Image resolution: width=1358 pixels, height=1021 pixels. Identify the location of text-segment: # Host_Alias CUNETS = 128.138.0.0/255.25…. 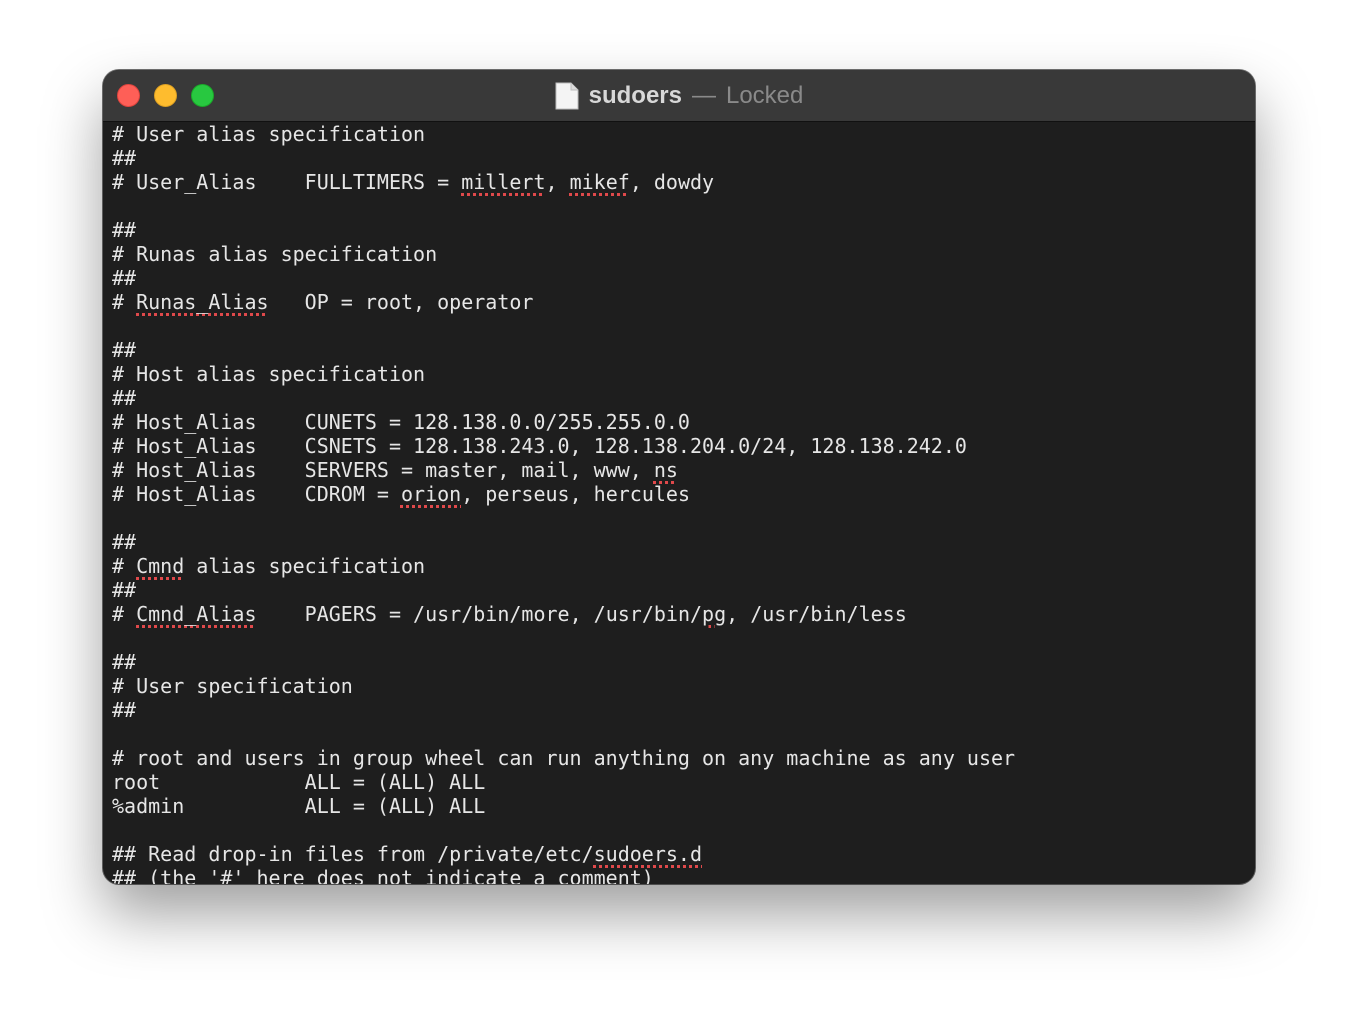
(401, 422).